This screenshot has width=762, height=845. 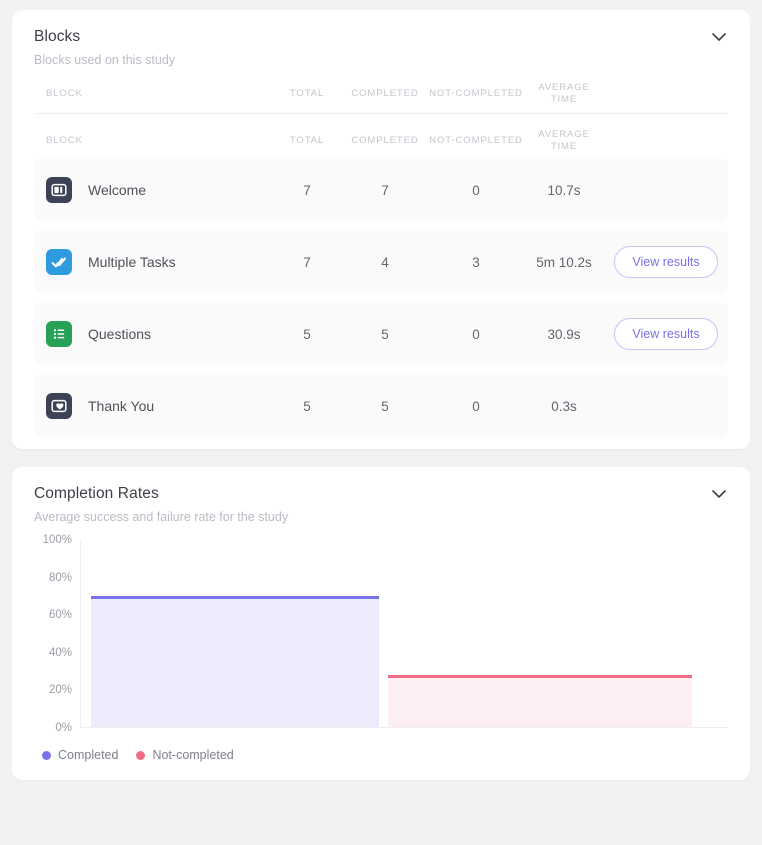 I want to click on chart-series-not-completed, so click(x=540, y=700).